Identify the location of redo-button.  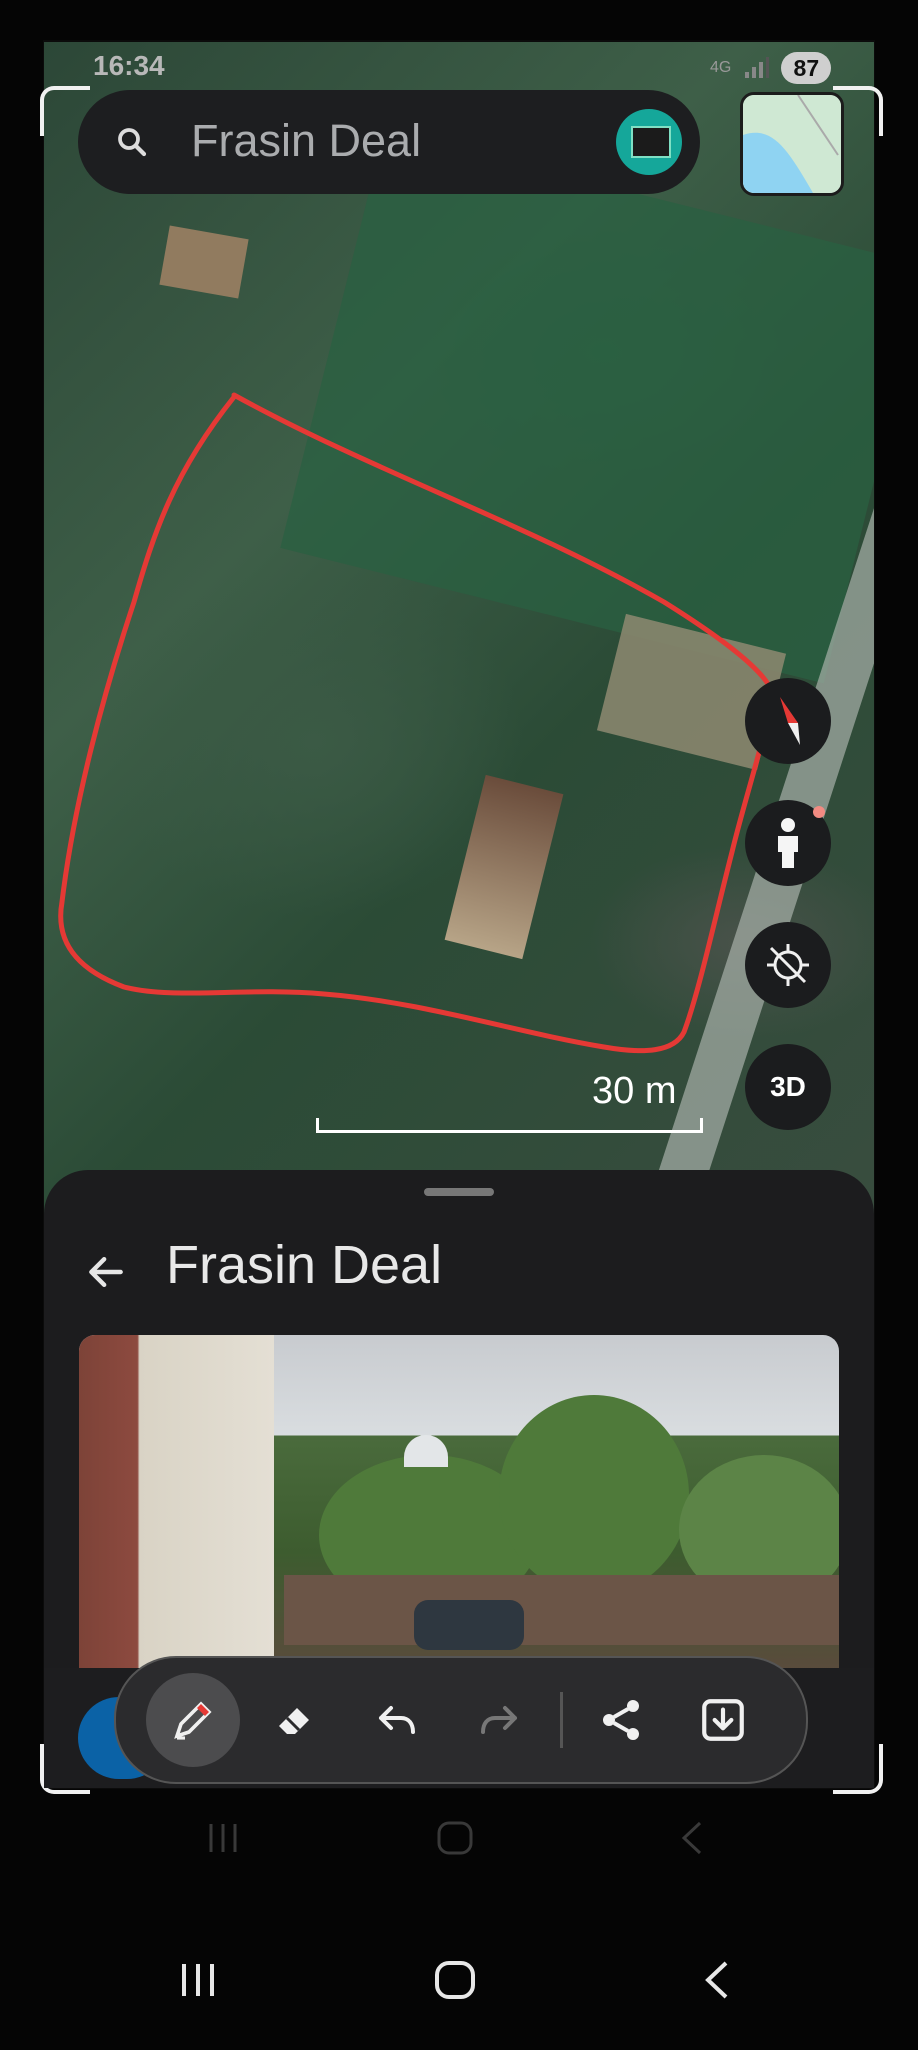
(499, 1720).